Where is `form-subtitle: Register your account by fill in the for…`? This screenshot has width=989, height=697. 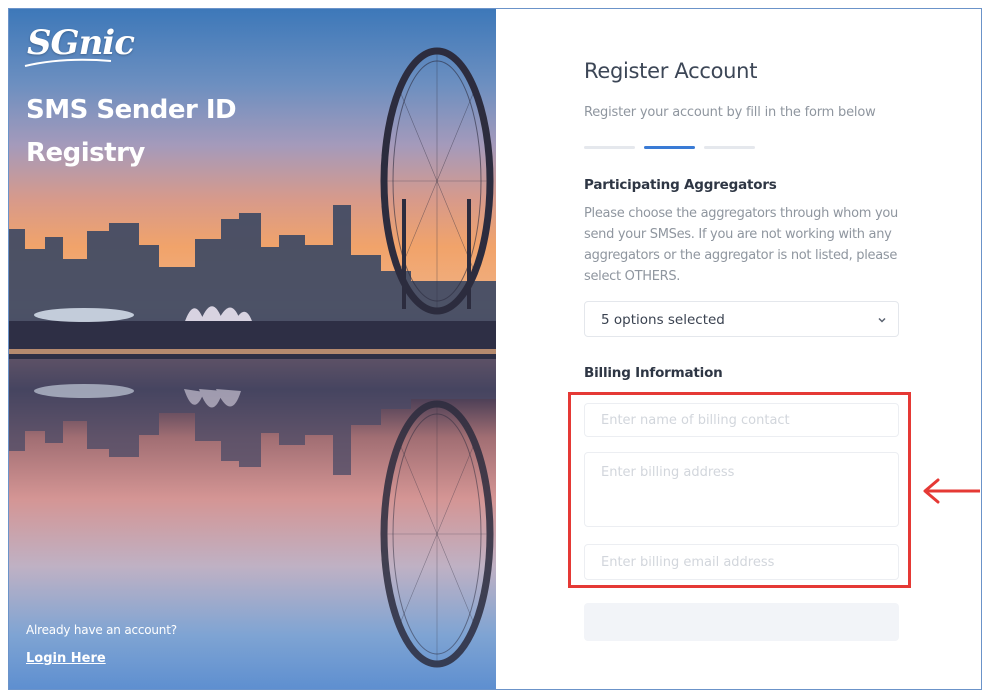 form-subtitle: Register your account by fill in the for… is located at coordinates (730, 112).